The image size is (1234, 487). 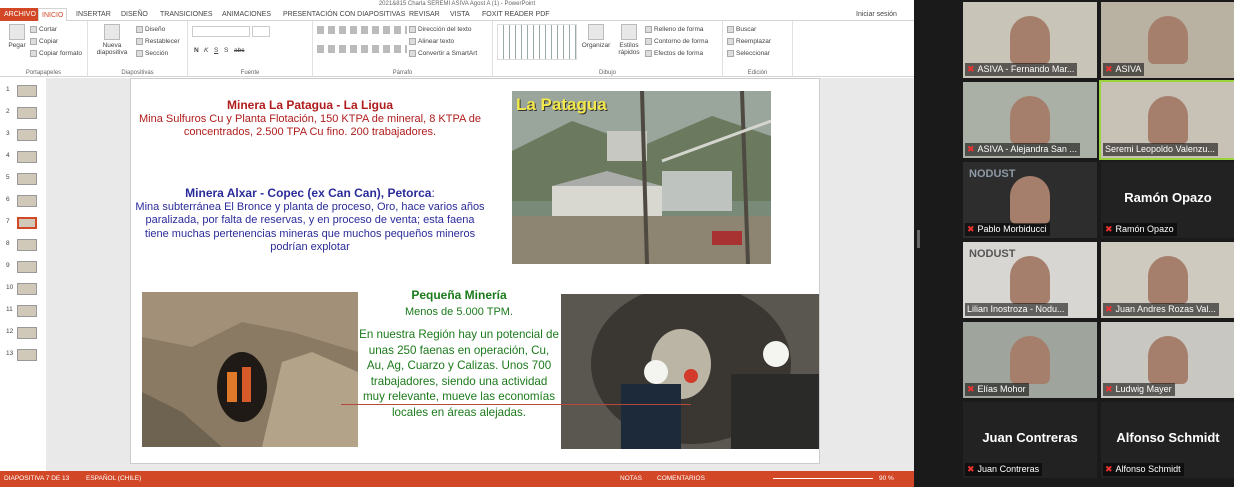 I want to click on group-label: Edición, so click(x=757, y=73).